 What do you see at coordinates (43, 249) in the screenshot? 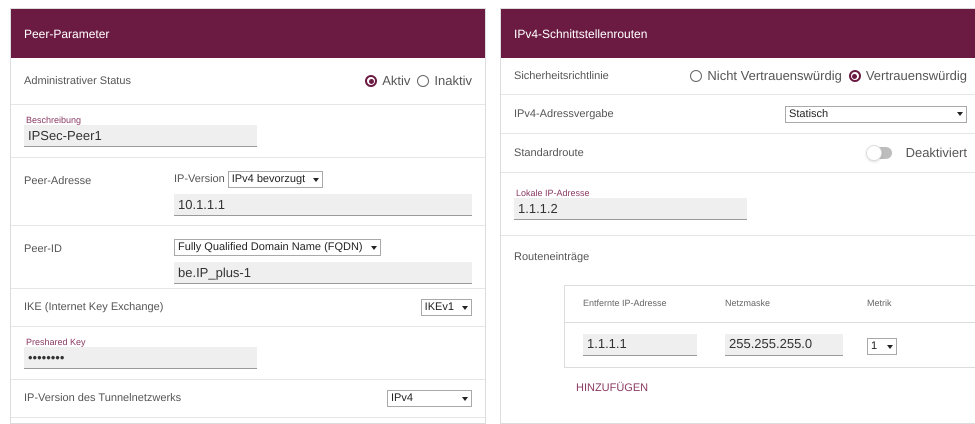
I see `field-label: Peer-ID` at bounding box center [43, 249].